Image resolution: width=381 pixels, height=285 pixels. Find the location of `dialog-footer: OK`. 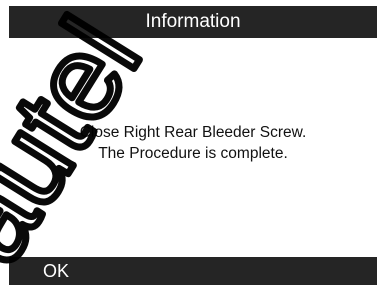

dialog-footer: OK is located at coordinates (193, 271).